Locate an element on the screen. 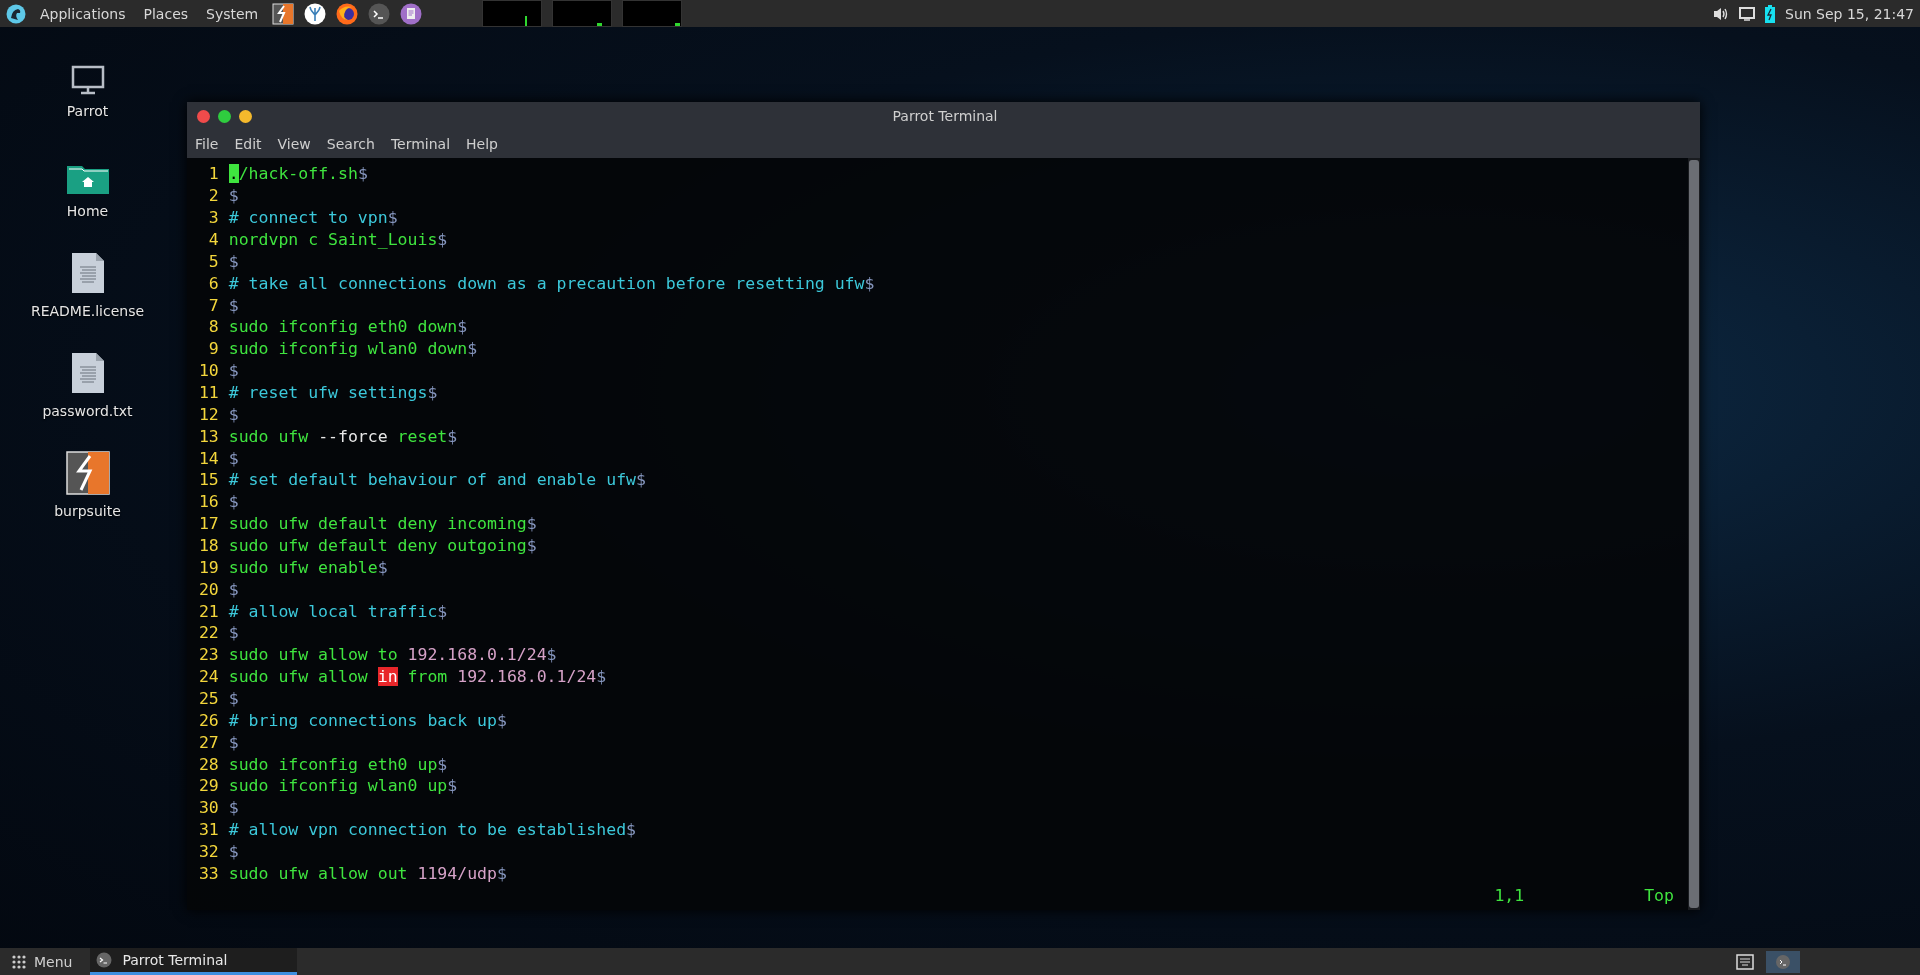  volume-icon is located at coordinates (1721, 13).